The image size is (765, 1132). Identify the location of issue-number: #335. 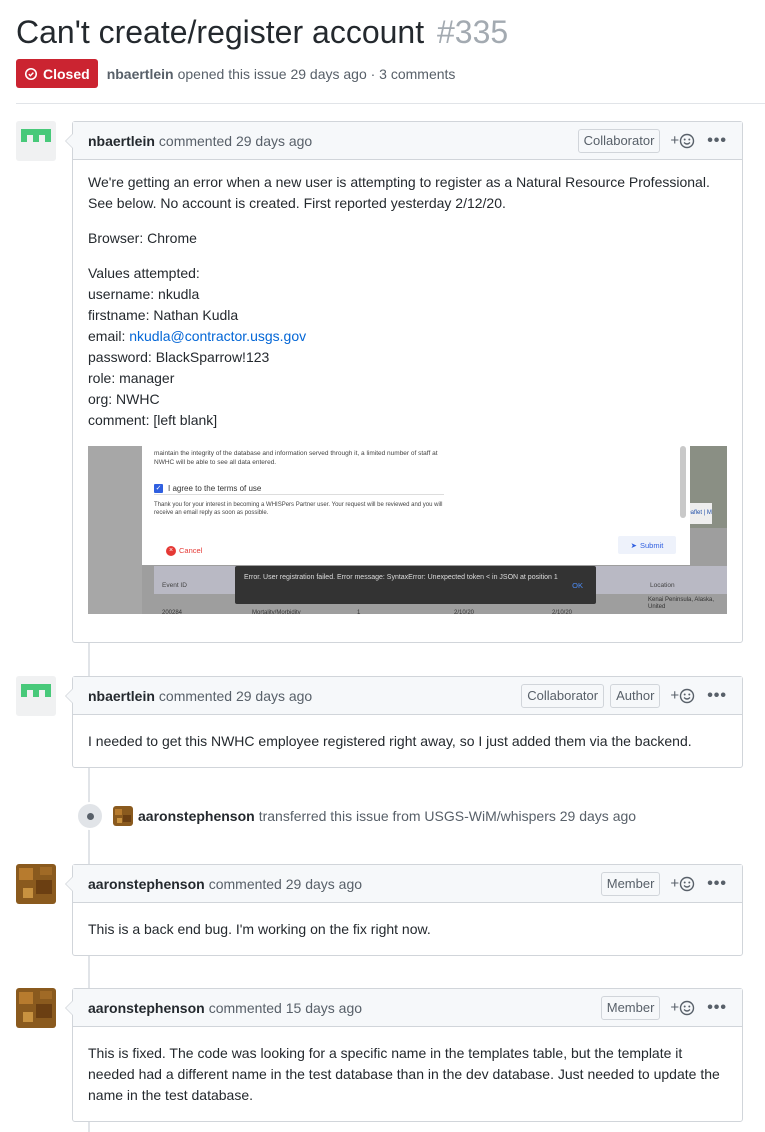
(472, 32).